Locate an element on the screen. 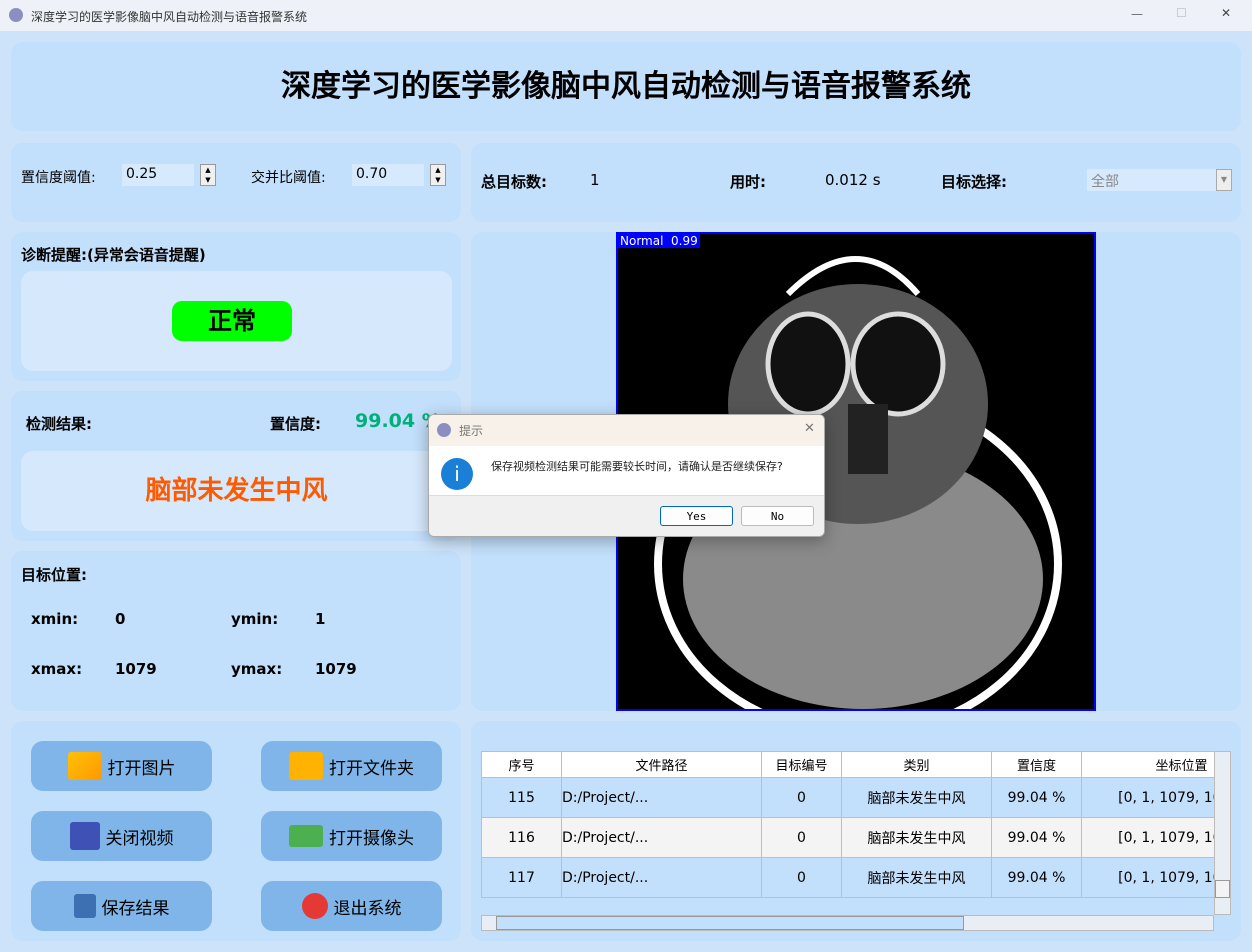 This screenshot has height=952, width=1252. stats-panel: 总目标数: 1 用时: 0.012 s 目标选择: 全部 ▼ is located at coordinates (856, 182).